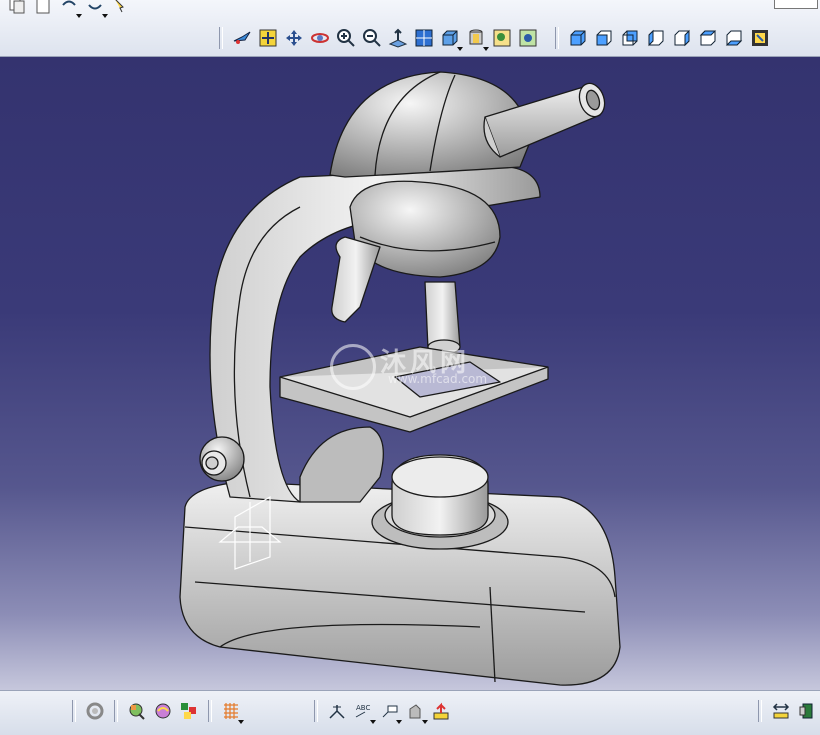  I want to click on sketch-tools-icon, so click(416, 712).